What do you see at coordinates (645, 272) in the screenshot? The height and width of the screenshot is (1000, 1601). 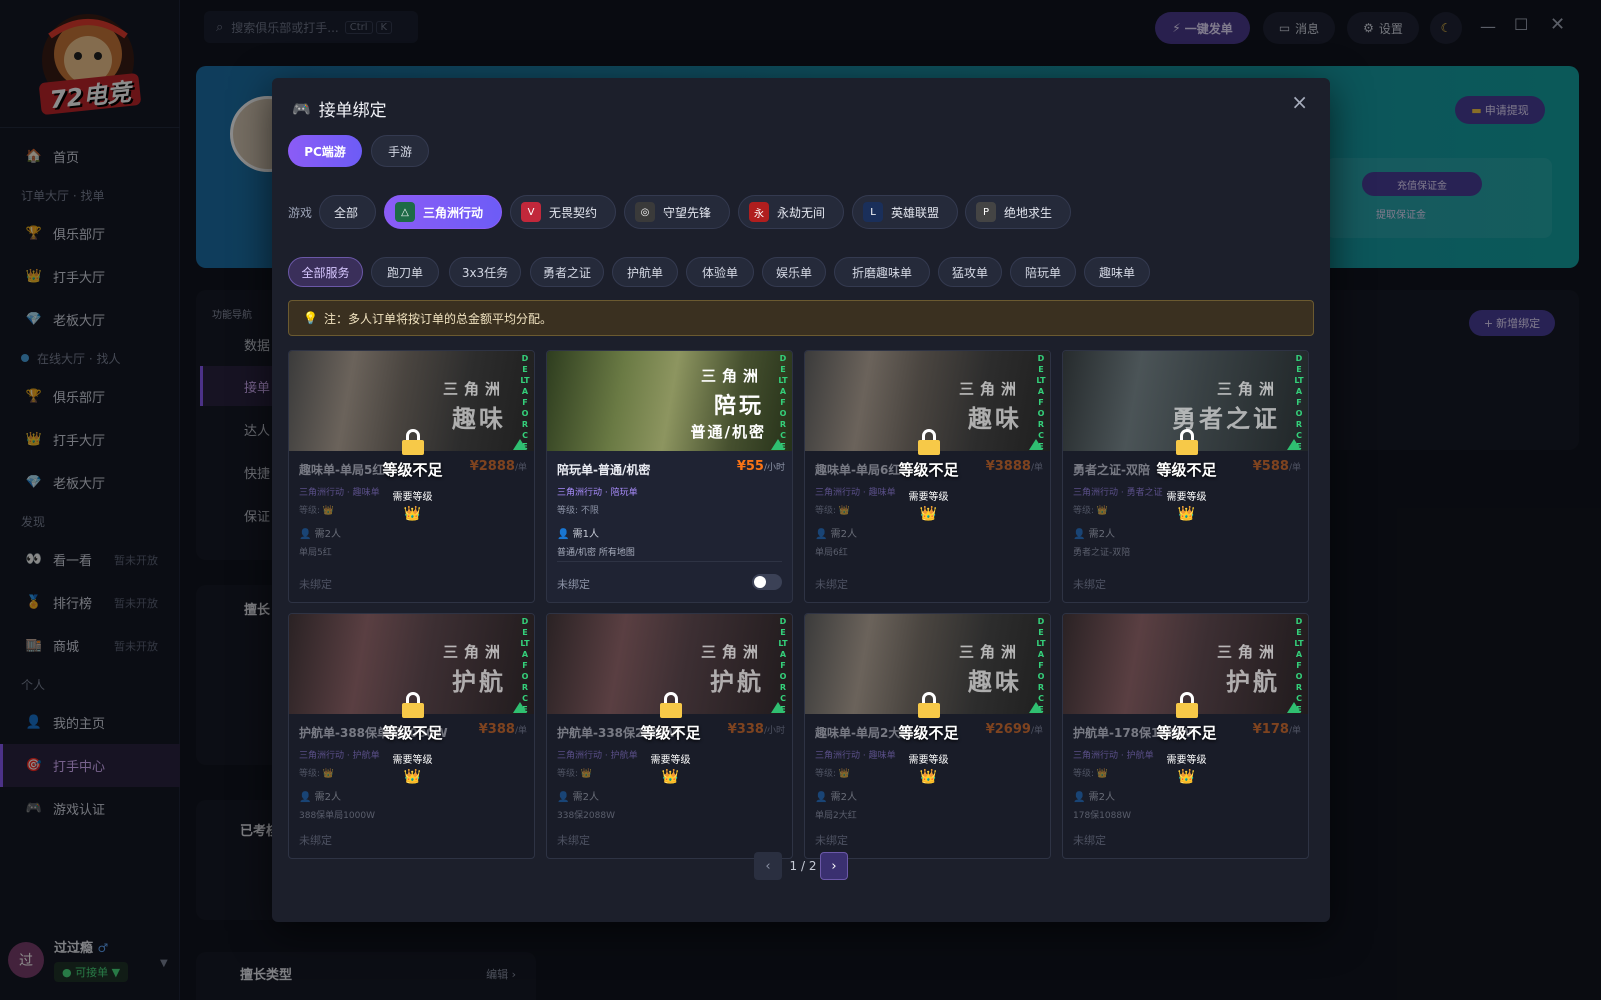 I see `service-chip: 护航单` at bounding box center [645, 272].